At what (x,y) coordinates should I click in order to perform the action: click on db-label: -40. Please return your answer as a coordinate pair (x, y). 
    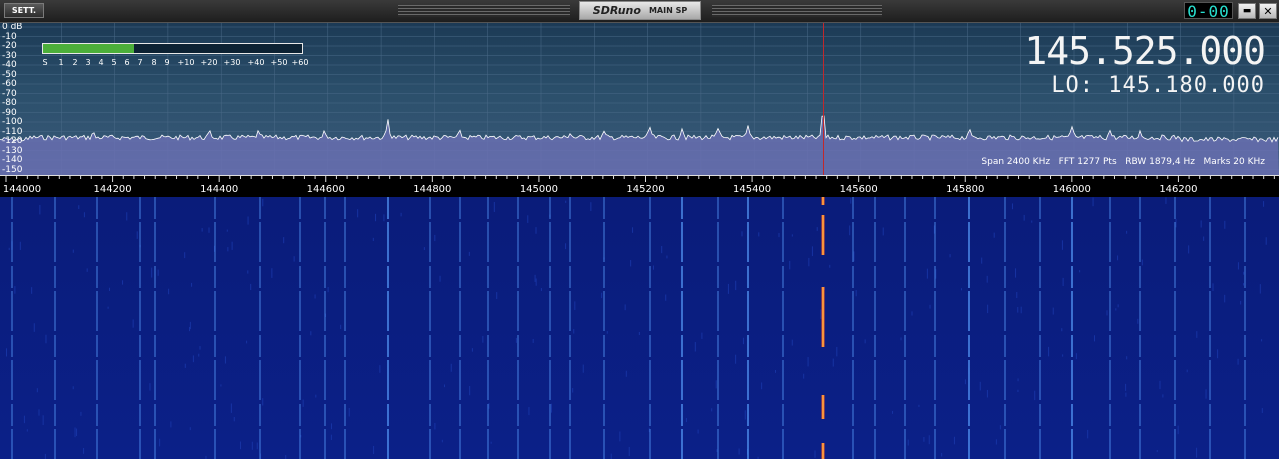
    Looking at the image, I should click on (9, 65).